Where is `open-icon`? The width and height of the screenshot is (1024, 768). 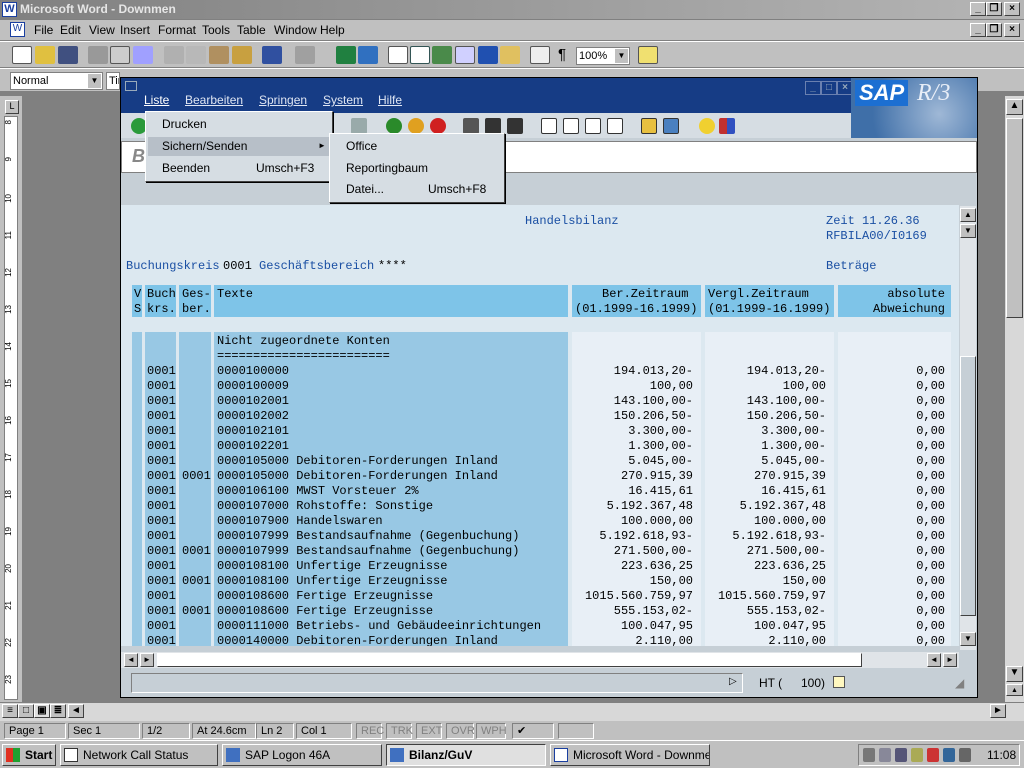 open-icon is located at coordinates (45, 55).